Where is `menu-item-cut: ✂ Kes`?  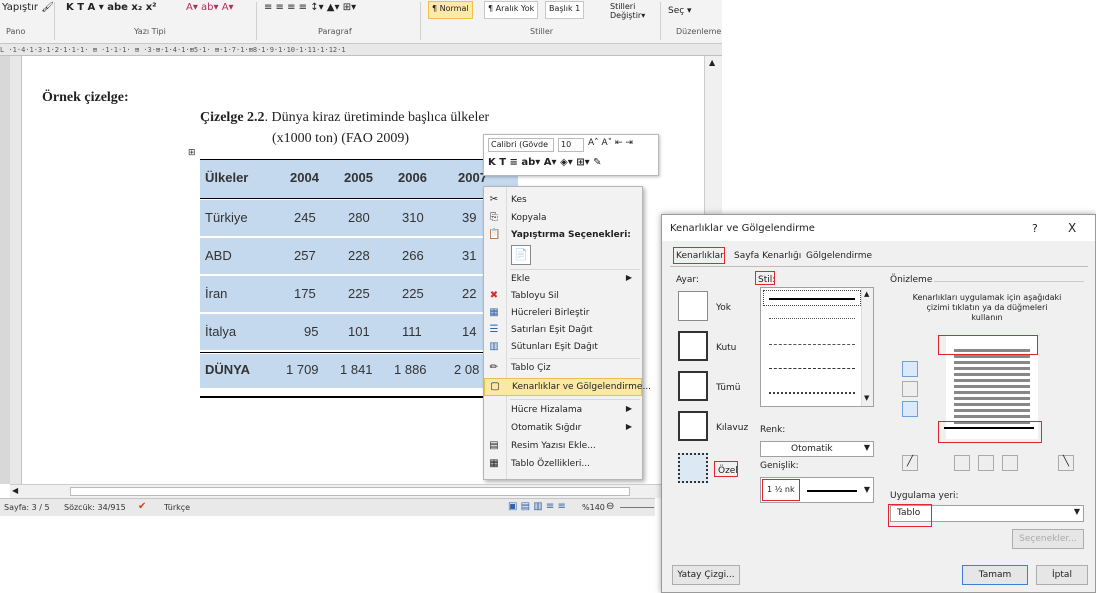 menu-item-cut: ✂ Kes is located at coordinates (563, 200).